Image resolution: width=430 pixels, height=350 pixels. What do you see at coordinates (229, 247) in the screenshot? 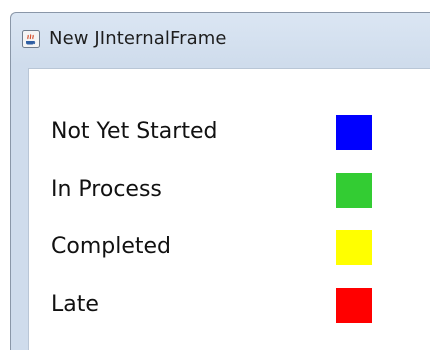
I see `legend-item-completed: Completed` at bounding box center [229, 247].